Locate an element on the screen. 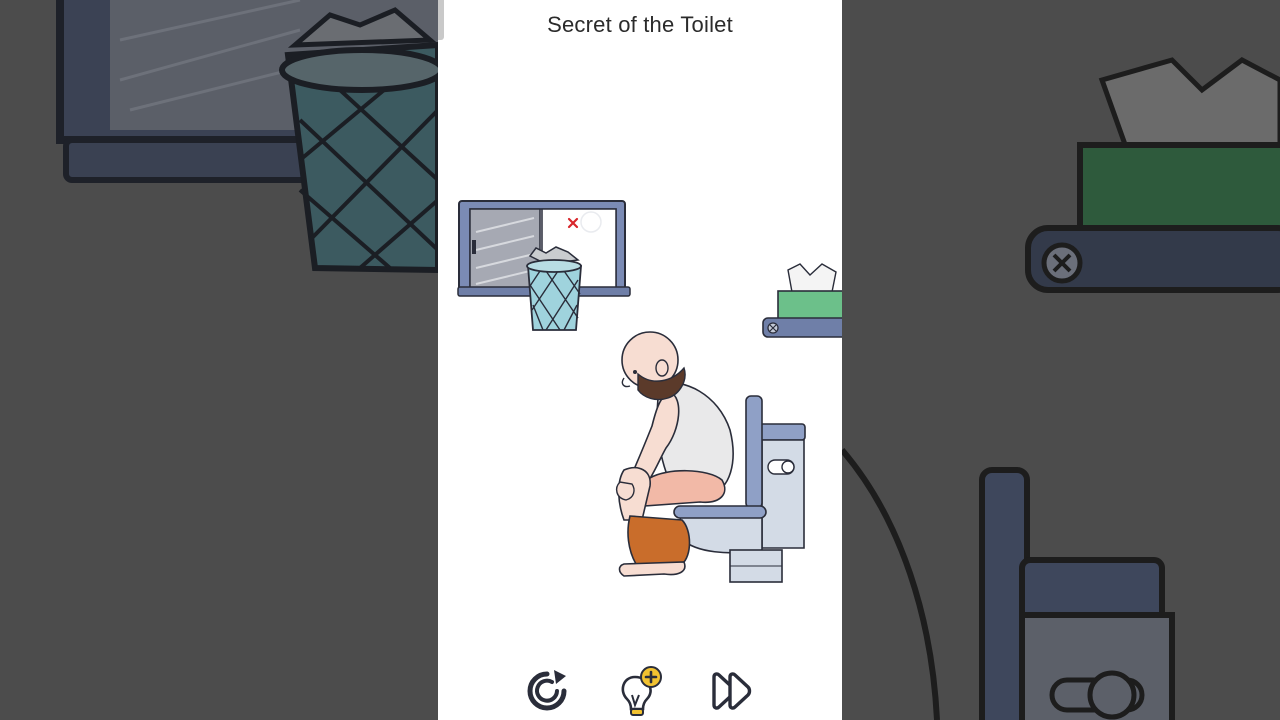 The height and width of the screenshot is (720, 1280). restart-button is located at coordinates (547, 691).